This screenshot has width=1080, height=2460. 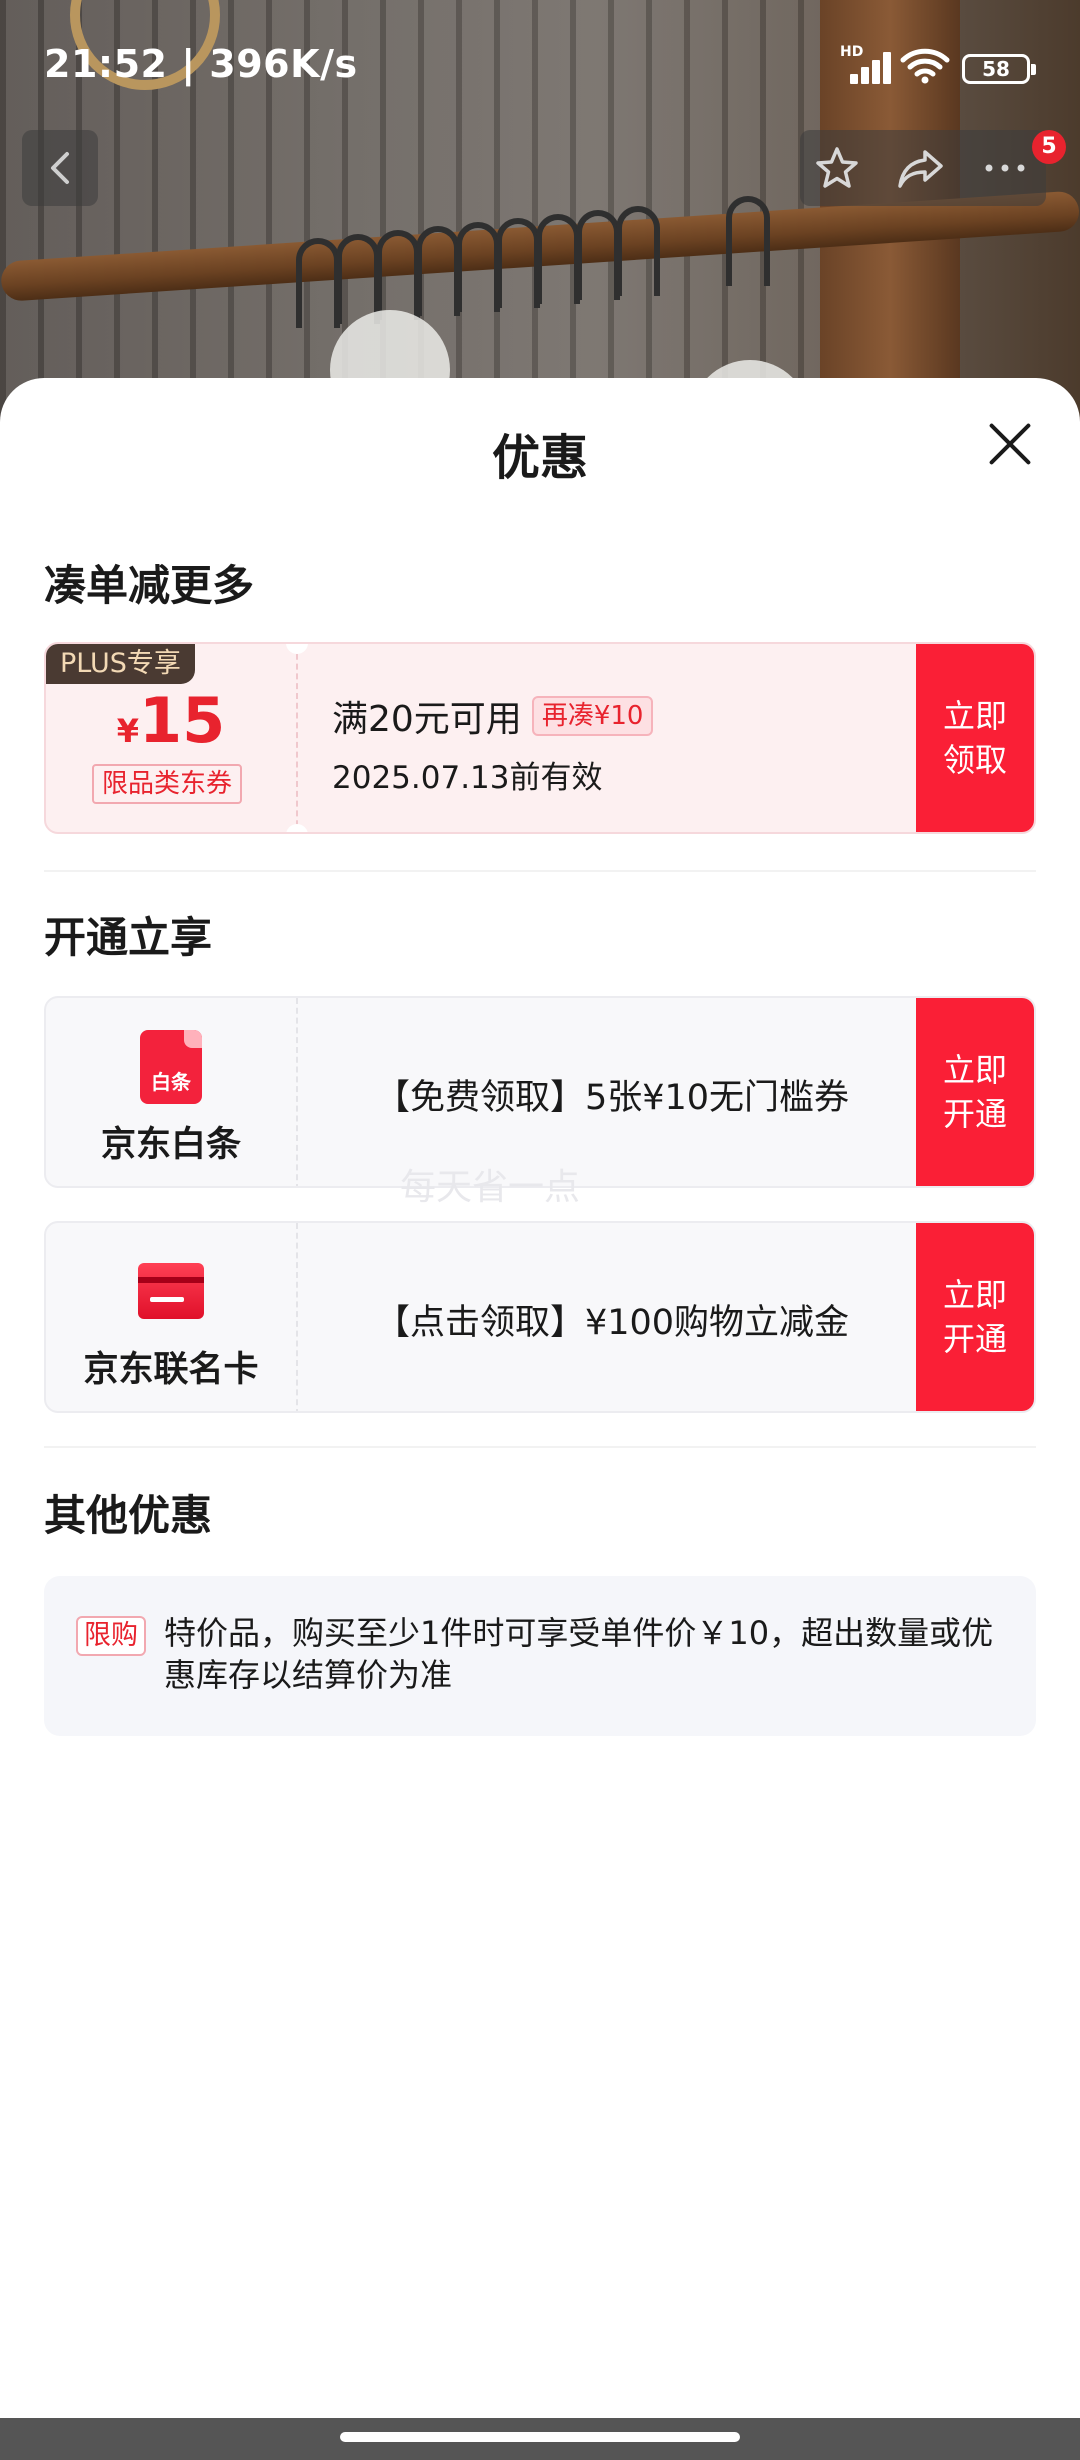 What do you see at coordinates (540, 60) in the screenshot?
I see `status-bar: 21:52 | 396K/s HD 58` at bounding box center [540, 60].